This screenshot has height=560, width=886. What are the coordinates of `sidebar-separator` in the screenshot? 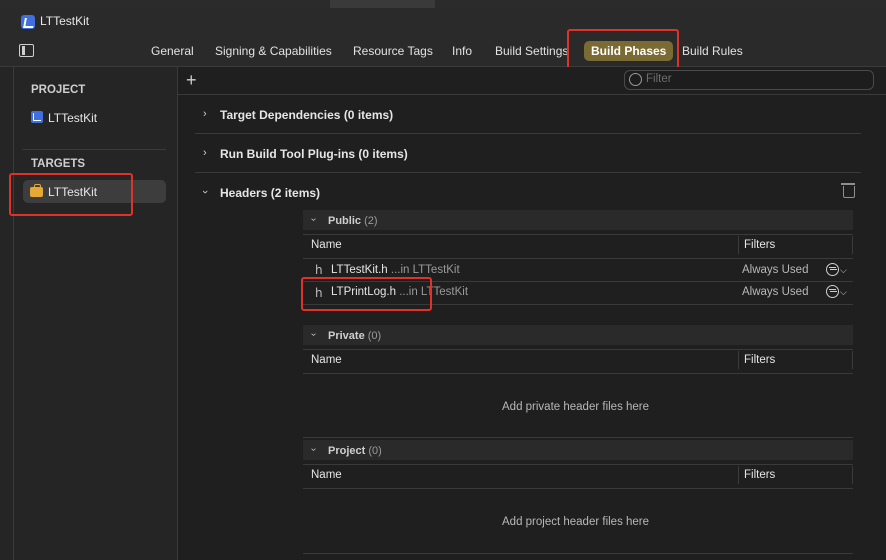 It's located at (94, 149).